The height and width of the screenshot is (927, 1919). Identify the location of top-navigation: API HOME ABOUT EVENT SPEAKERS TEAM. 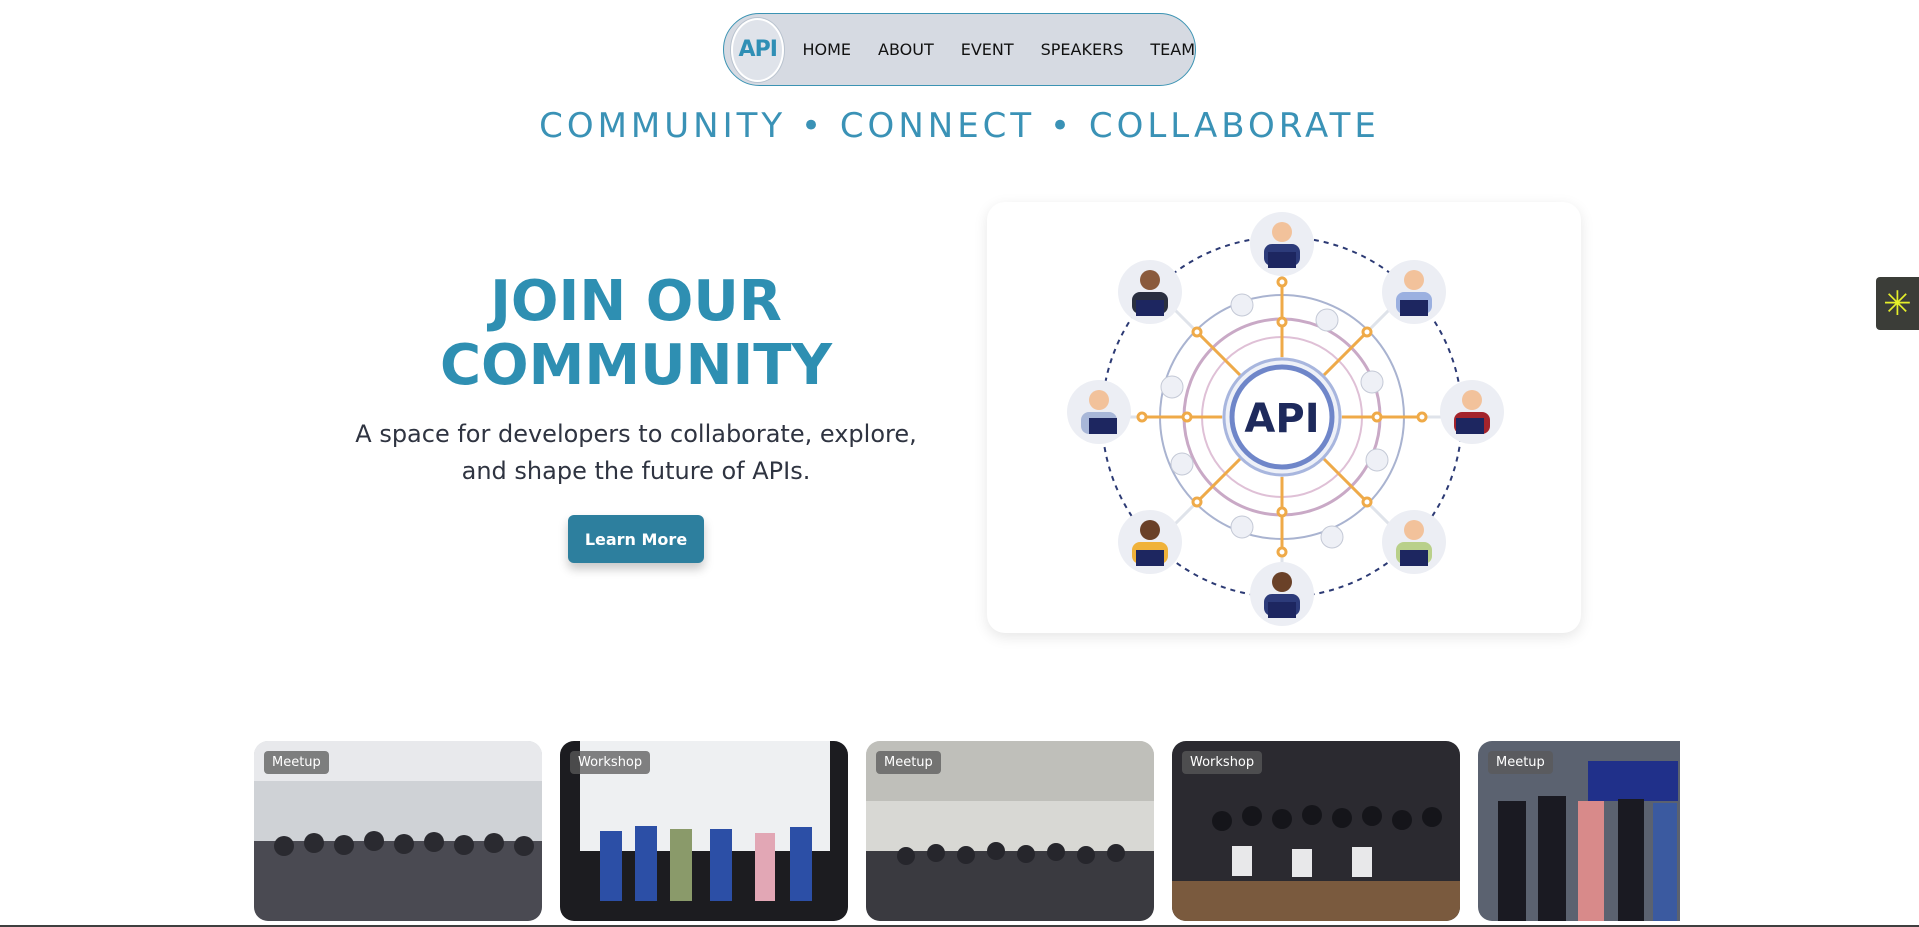
(959, 49).